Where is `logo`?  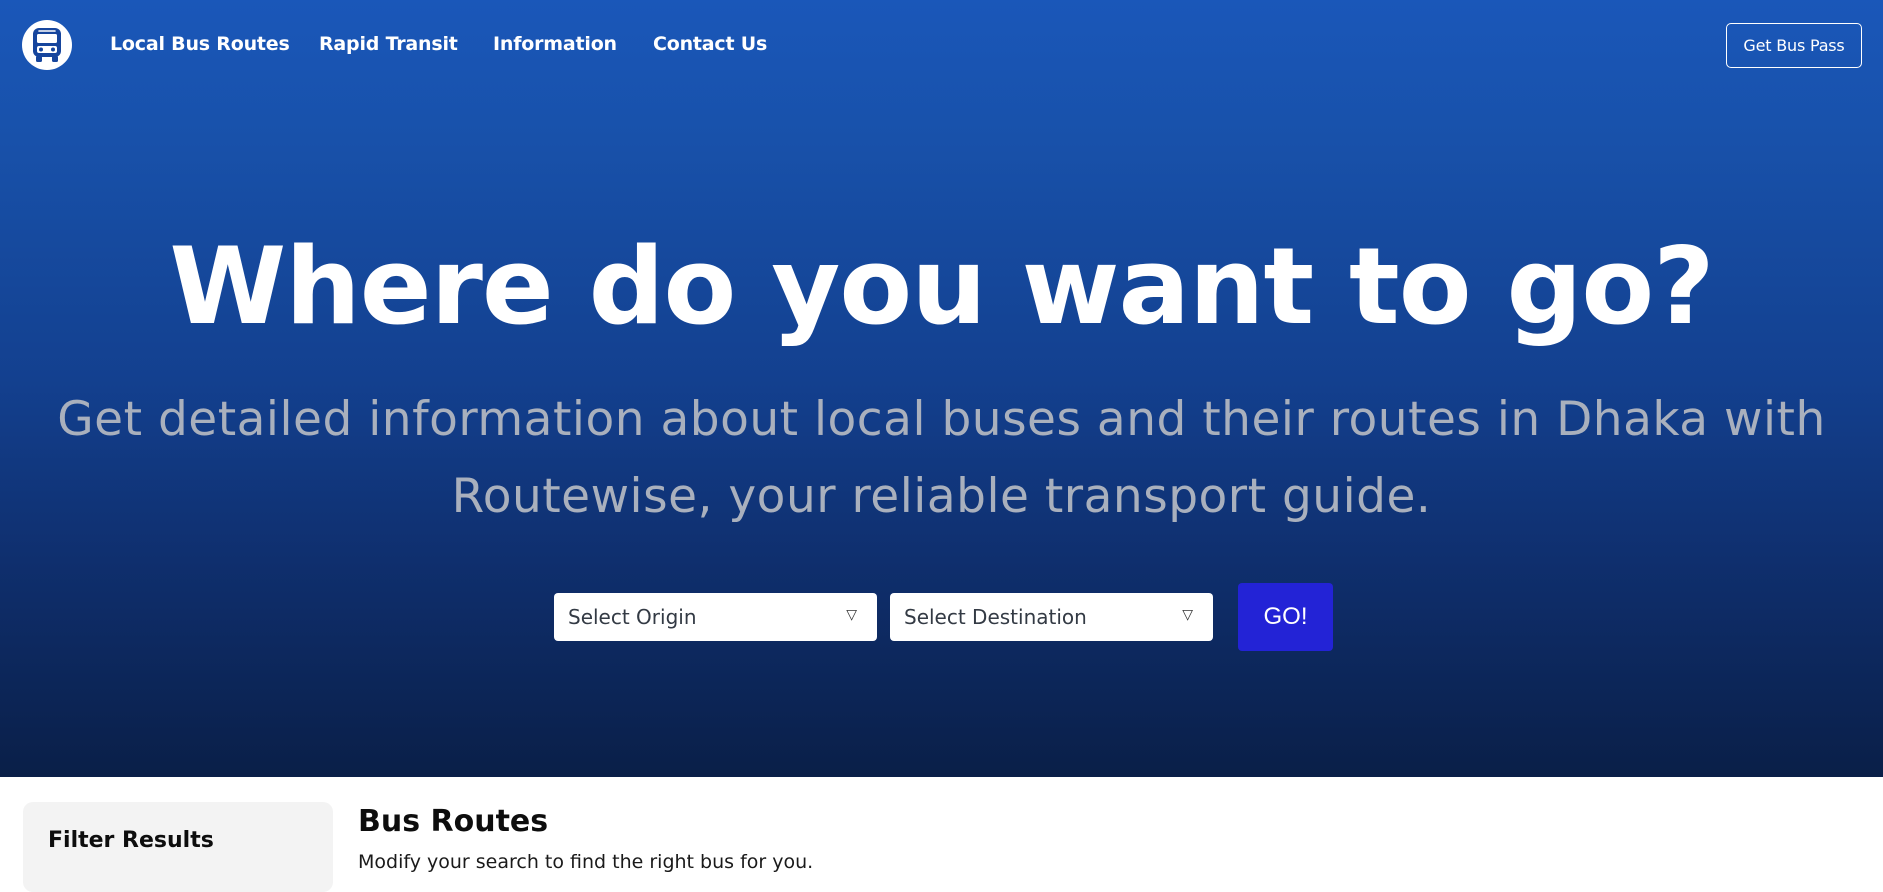 logo is located at coordinates (47, 45).